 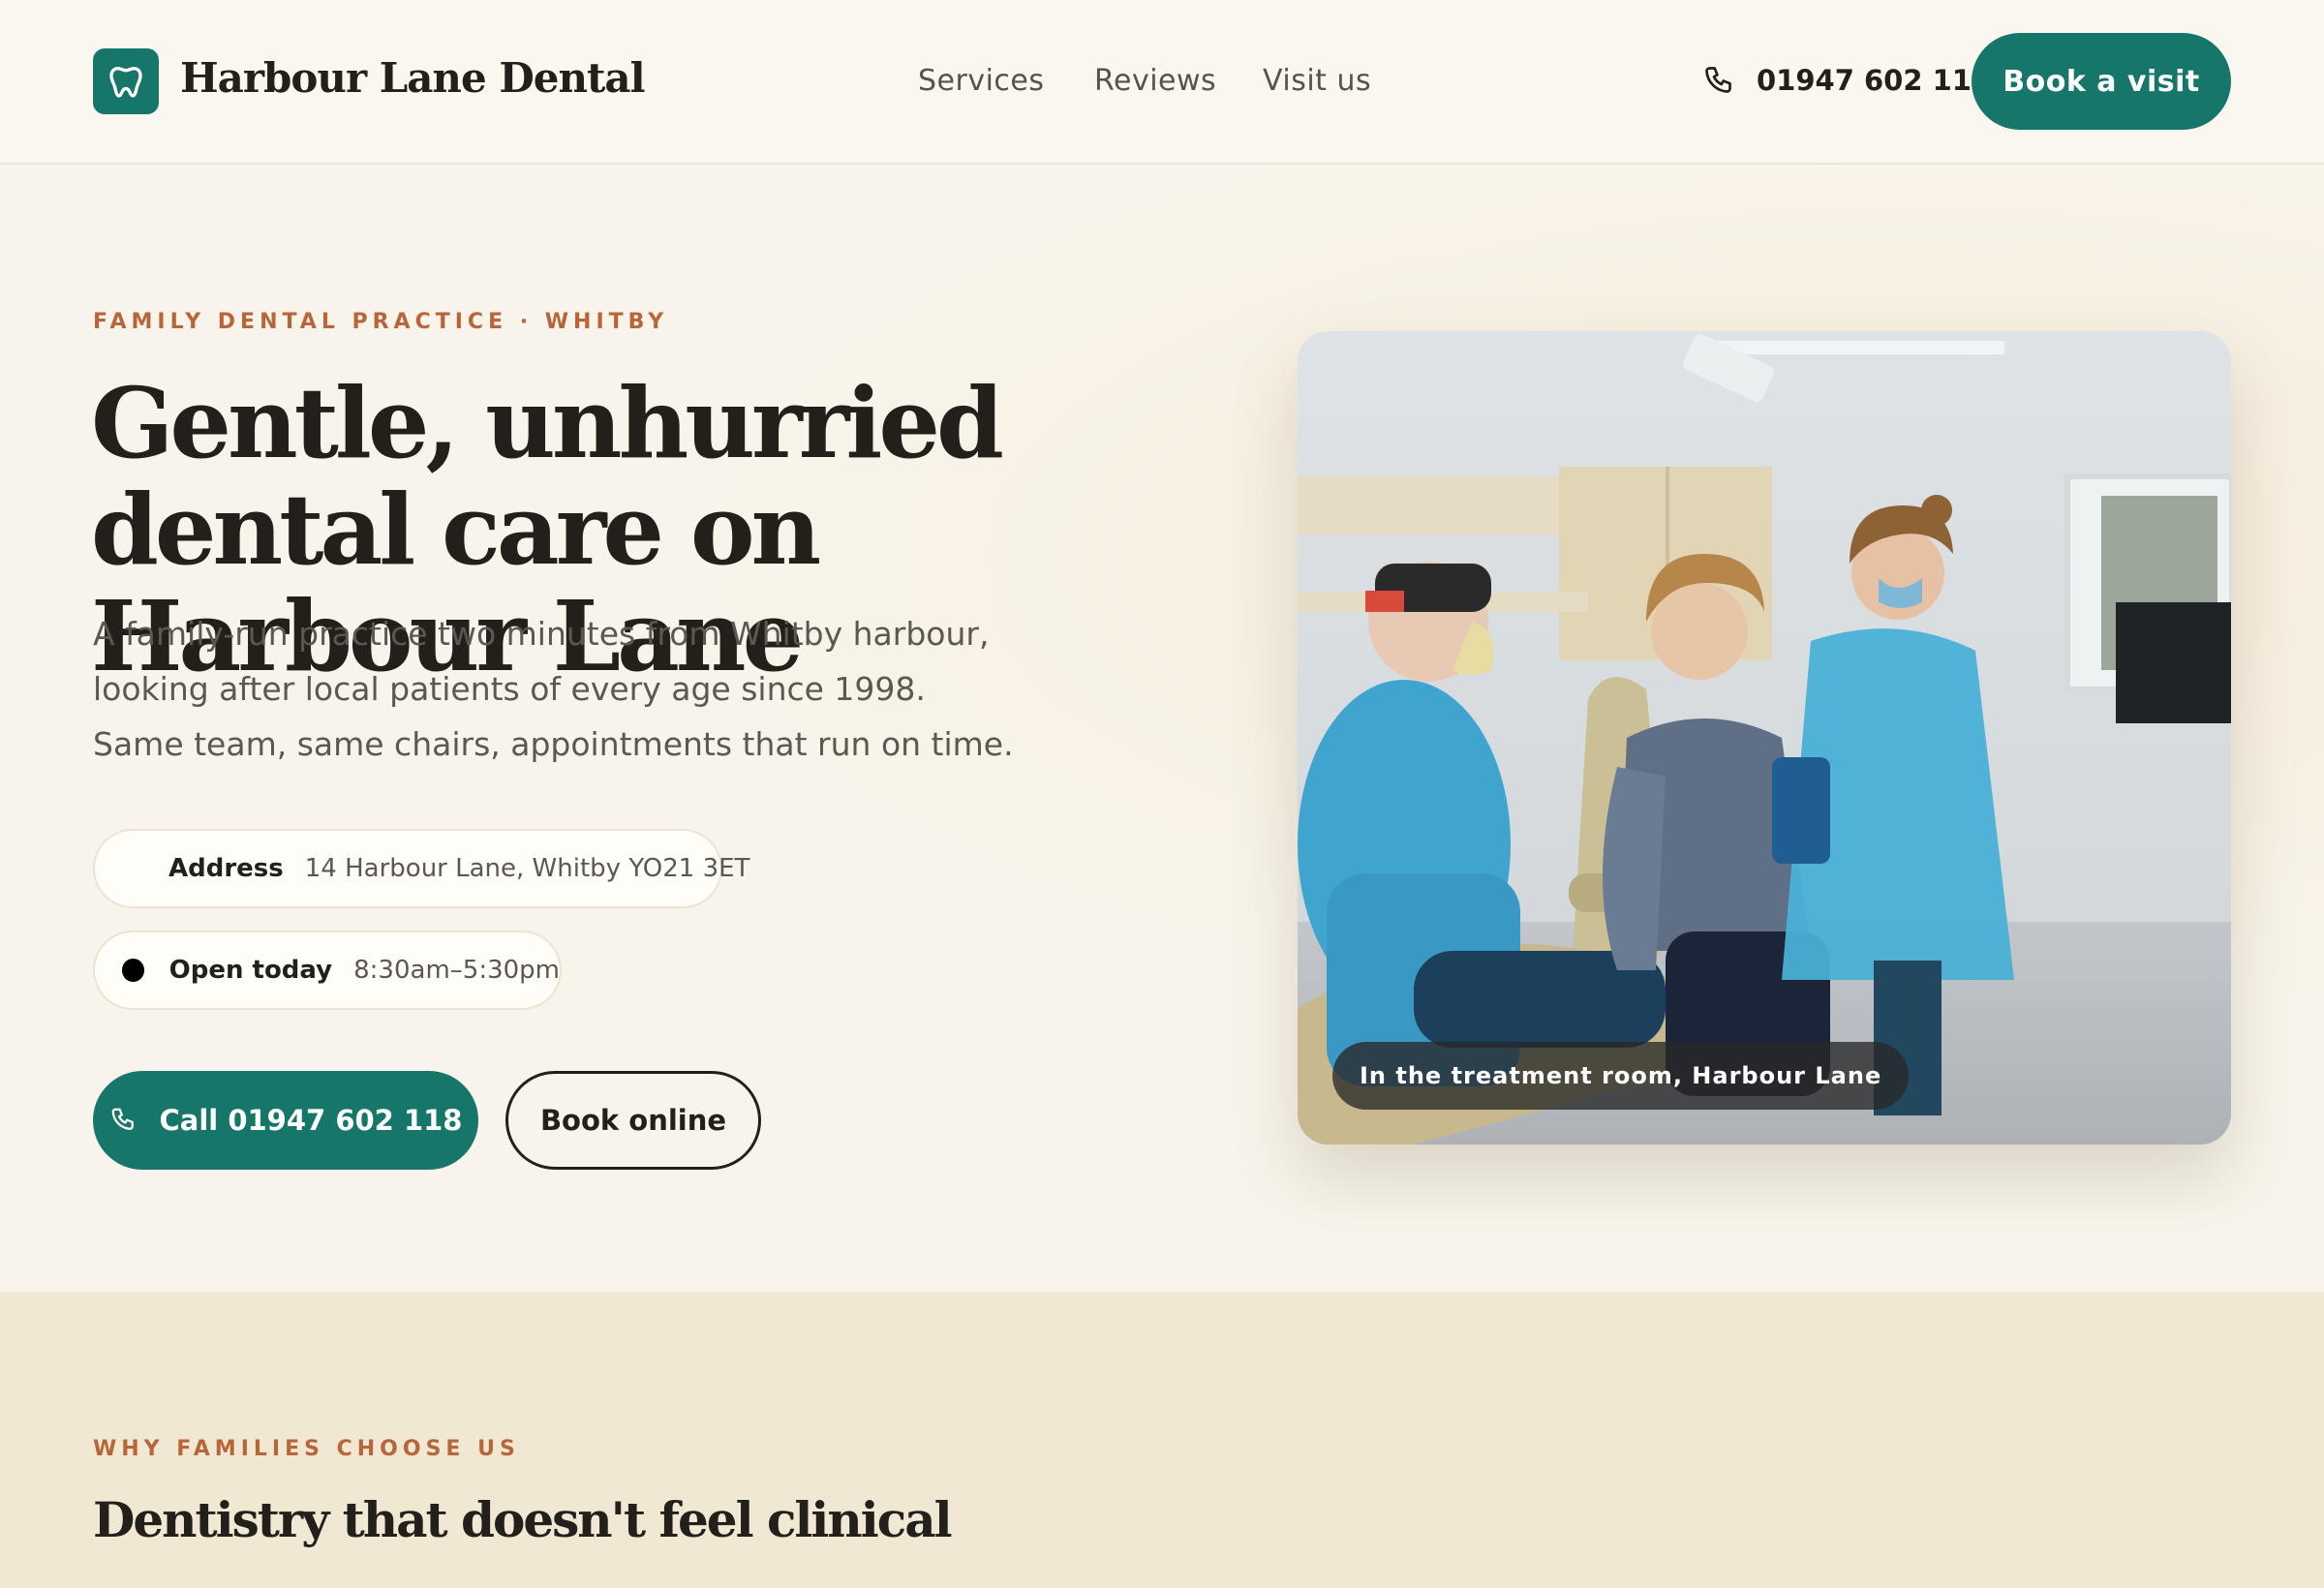 I want to click on section-title: Dentistry that doesn't feel clinical, so click(x=523, y=1519).